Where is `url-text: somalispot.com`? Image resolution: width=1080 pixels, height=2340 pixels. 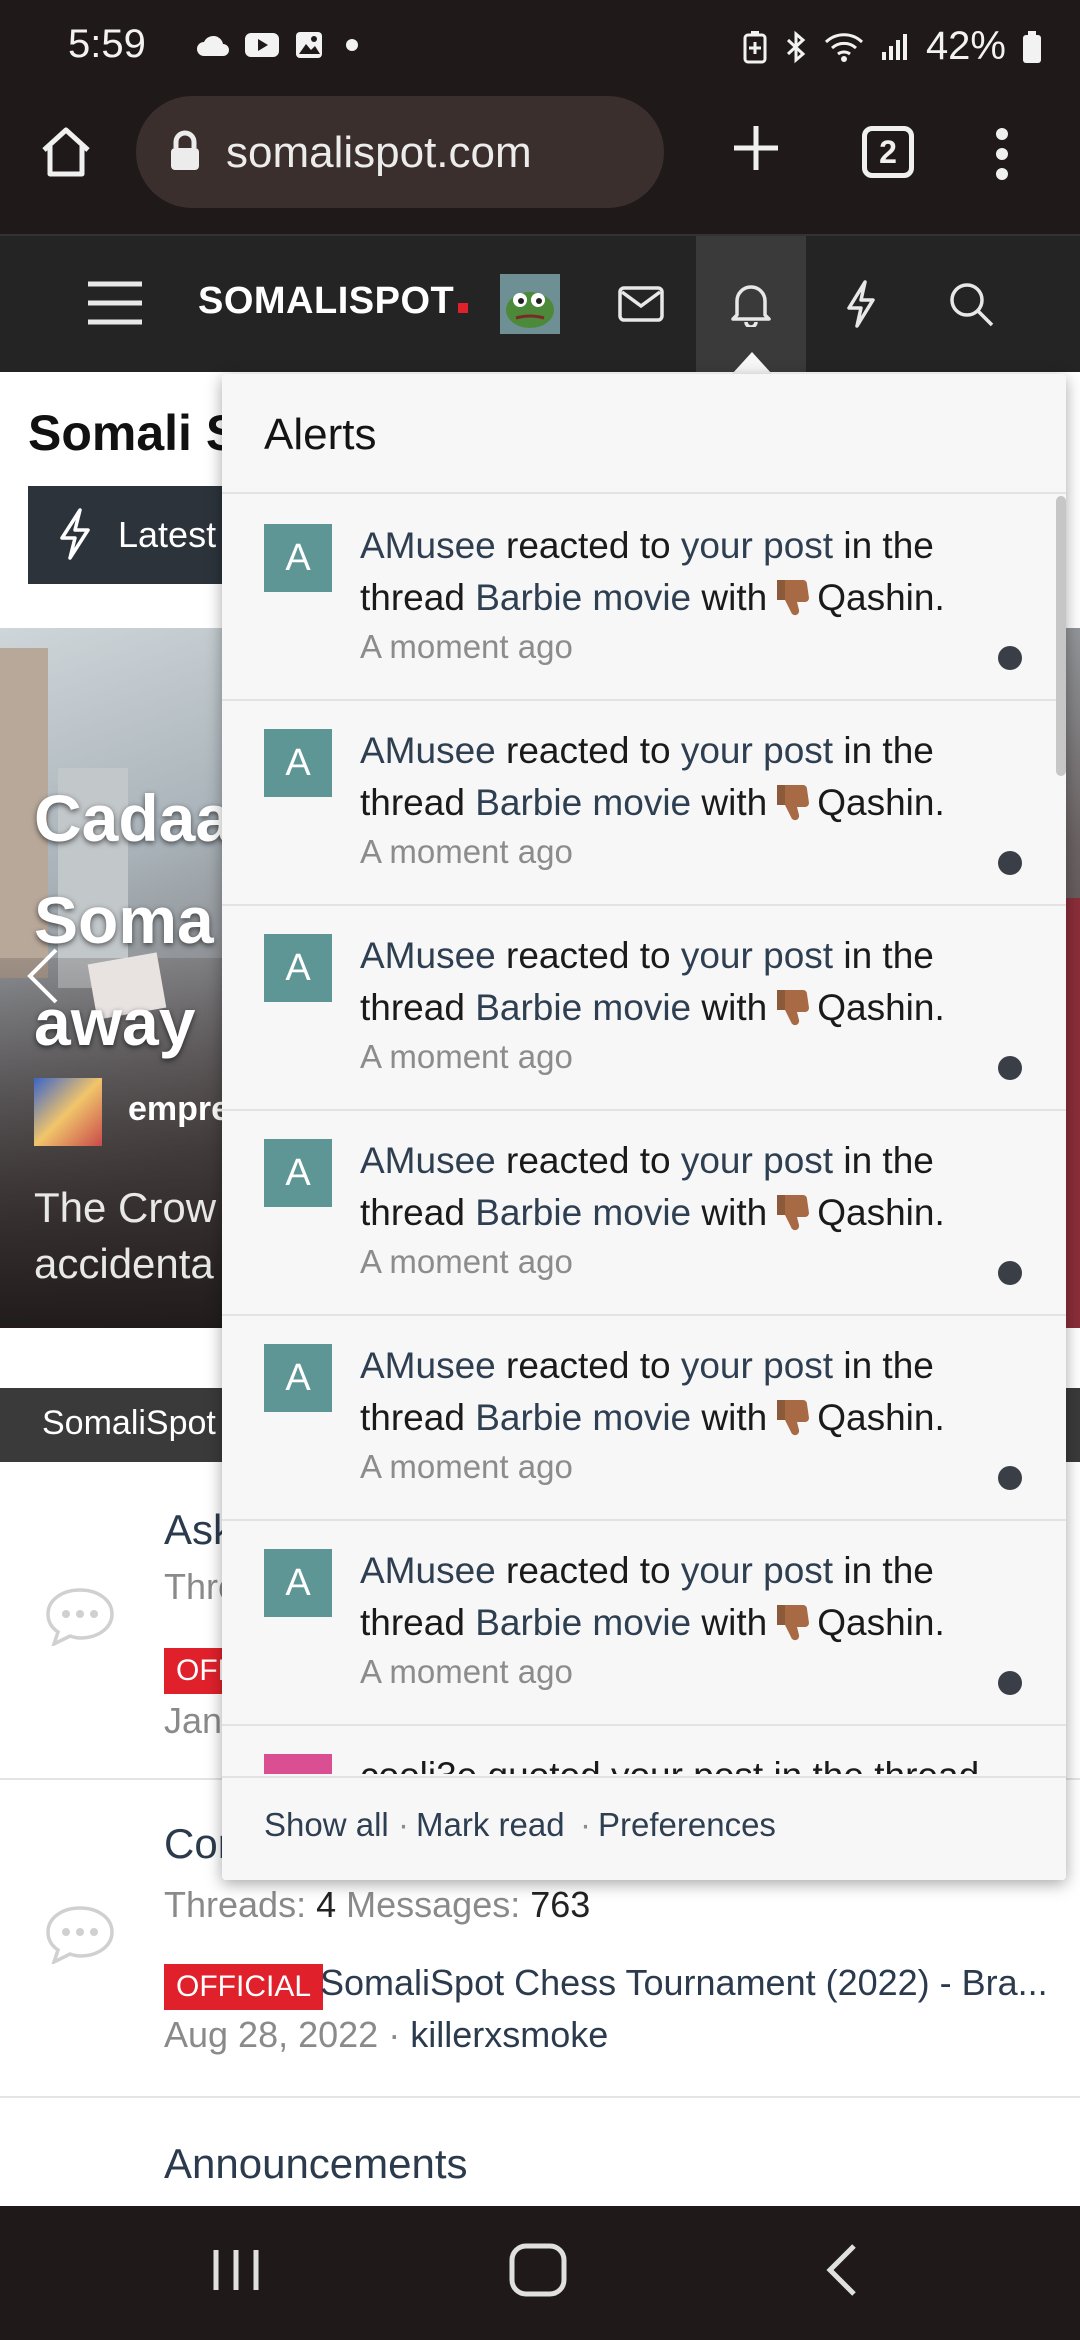 url-text: somalispot.com is located at coordinates (379, 152).